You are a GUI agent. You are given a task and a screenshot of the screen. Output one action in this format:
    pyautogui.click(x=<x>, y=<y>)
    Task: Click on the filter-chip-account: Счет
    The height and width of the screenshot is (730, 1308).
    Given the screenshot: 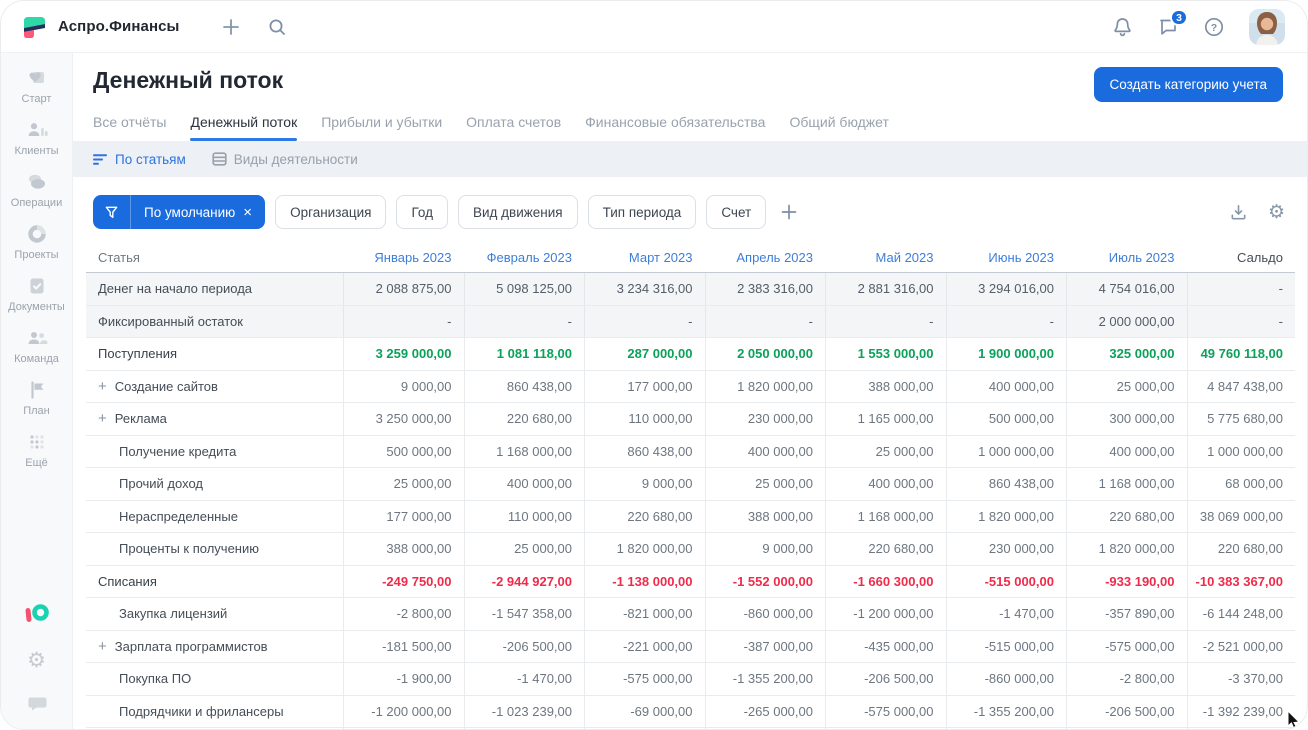 What is the action you would take?
    pyautogui.click(x=736, y=212)
    